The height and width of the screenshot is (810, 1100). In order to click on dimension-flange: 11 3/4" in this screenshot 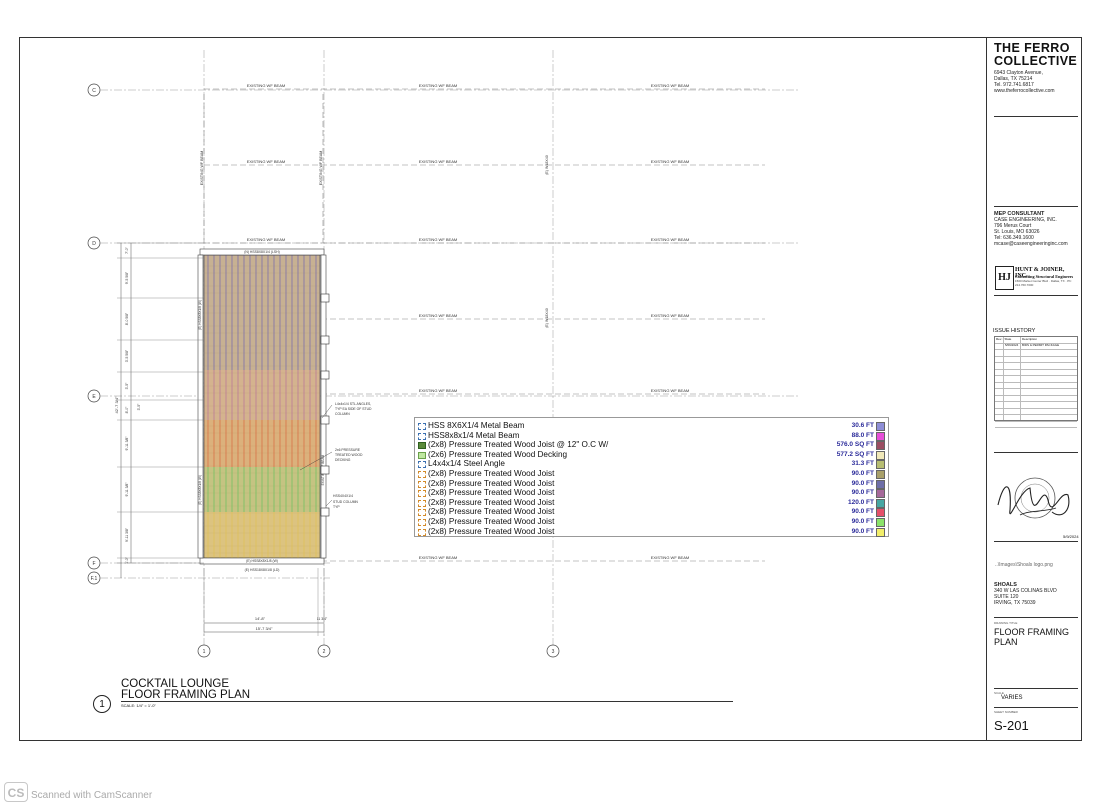, I will do `click(322, 619)`.